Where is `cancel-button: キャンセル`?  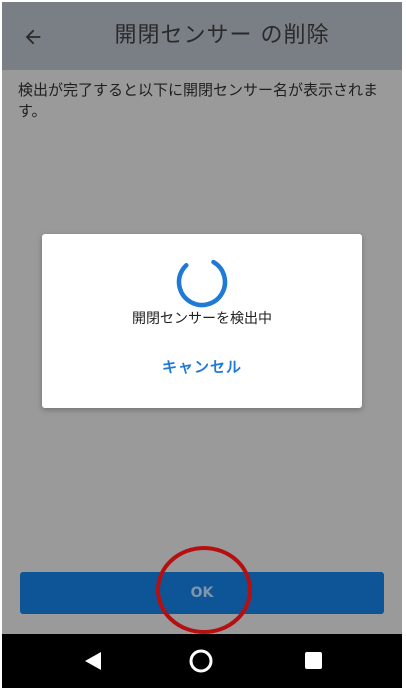
cancel-button: キャンセル is located at coordinates (202, 367).